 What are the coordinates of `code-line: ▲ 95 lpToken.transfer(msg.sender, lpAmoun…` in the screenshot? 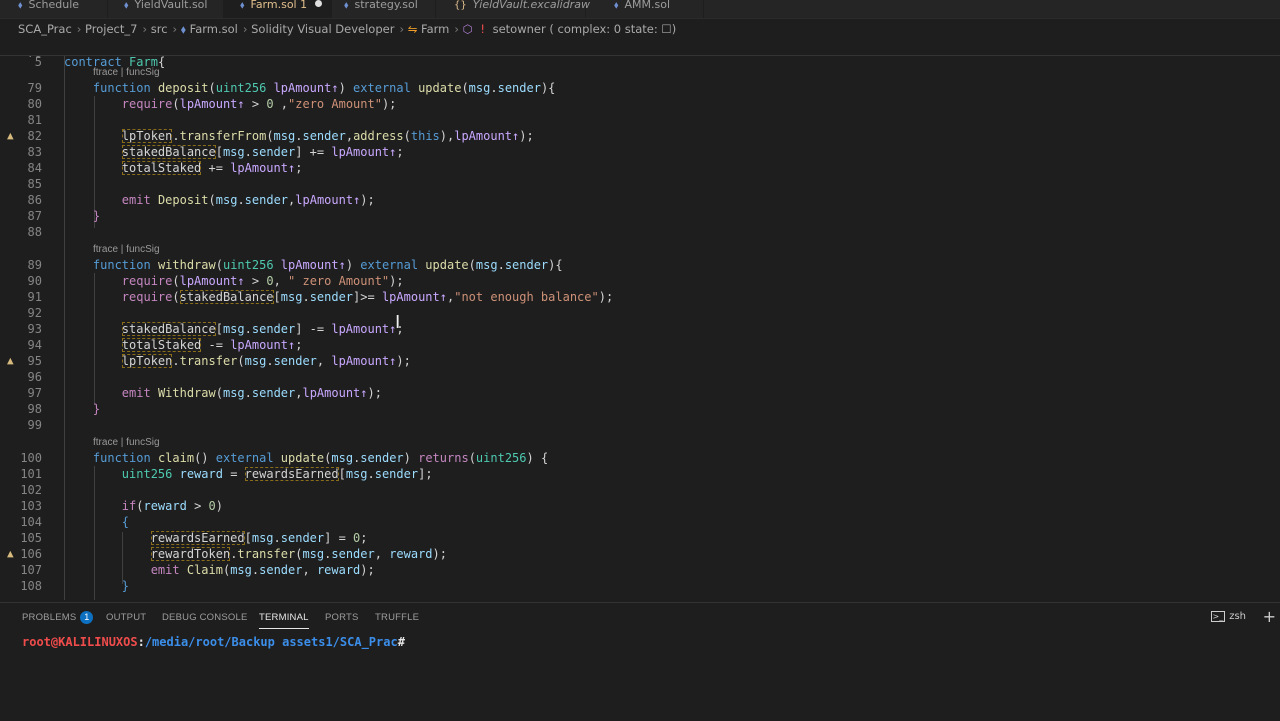 It's located at (640, 361).